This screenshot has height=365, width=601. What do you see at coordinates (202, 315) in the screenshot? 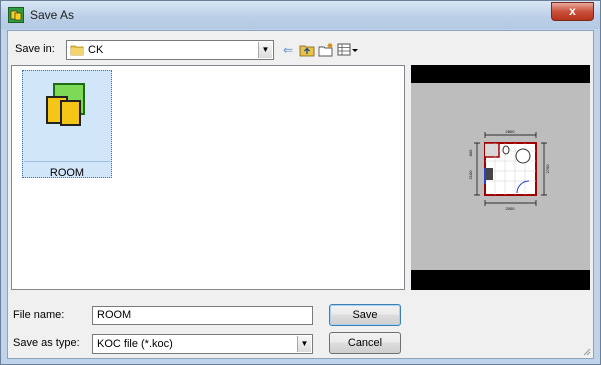
I see `file-name-field: ROOM` at bounding box center [202, 315].